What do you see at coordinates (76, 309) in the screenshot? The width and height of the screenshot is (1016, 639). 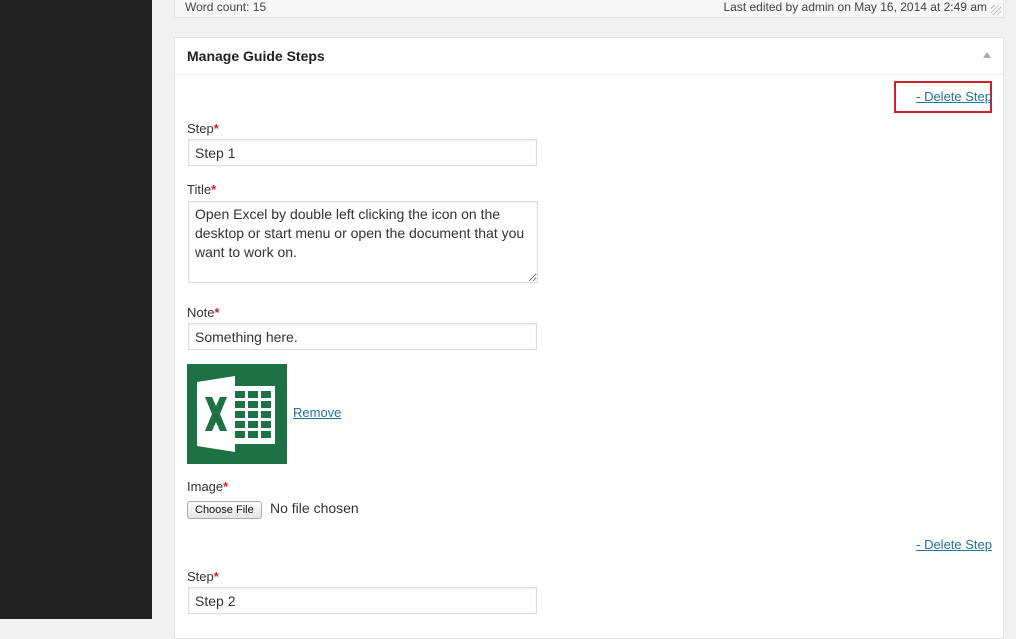 I see `admin-sidebar` at bounding box center [76, 309].